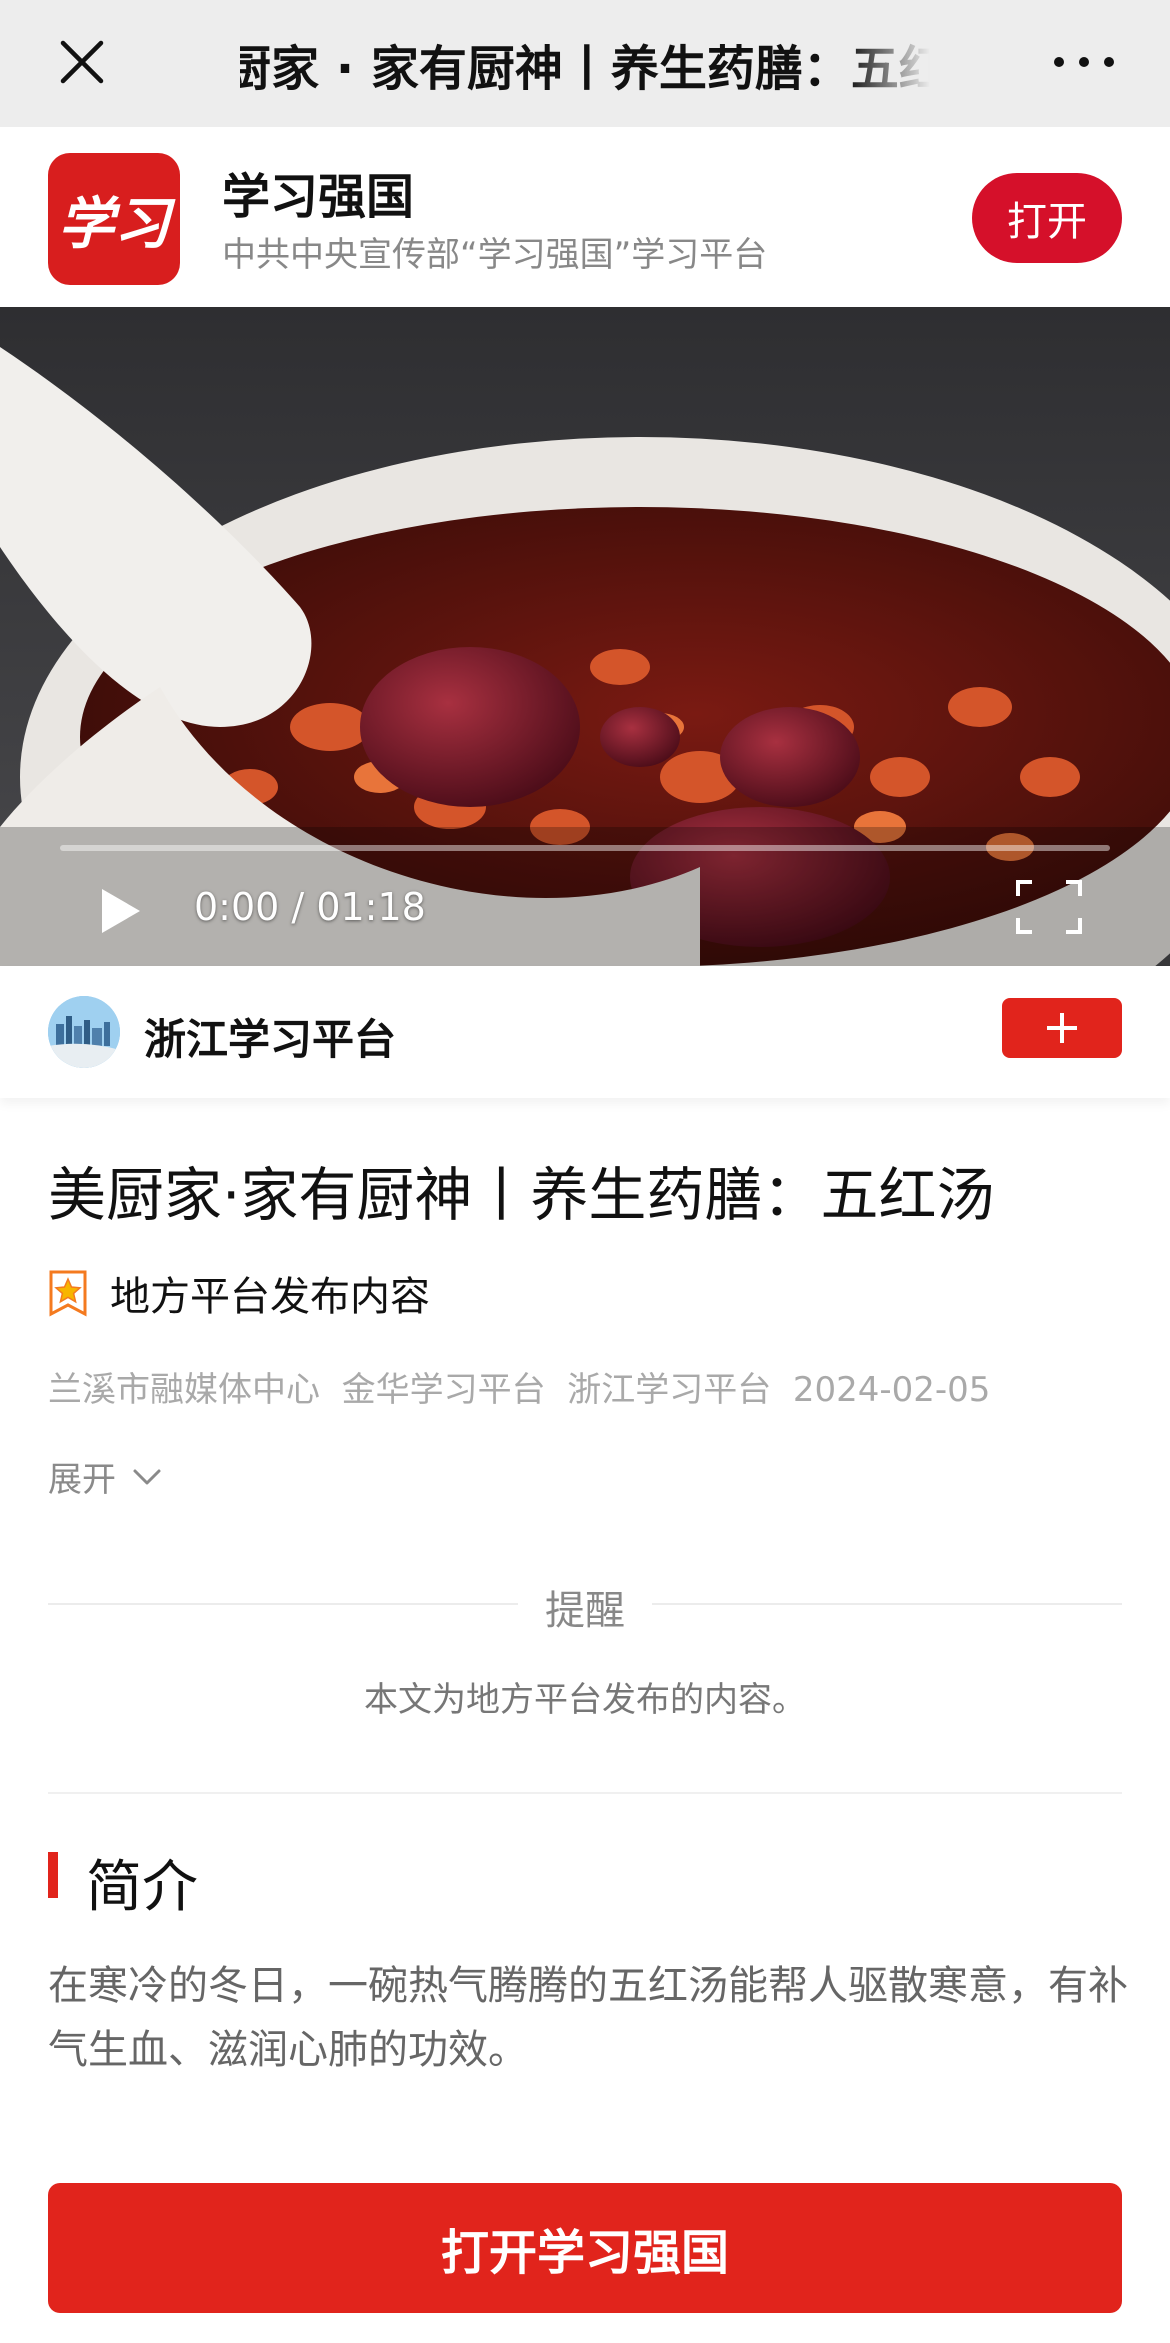 This screenshot has height=2343, width=1170. What do you see at coordinates (82, 62) in the screenshot?
I see `close-icon` at bounding box center [82, 62].